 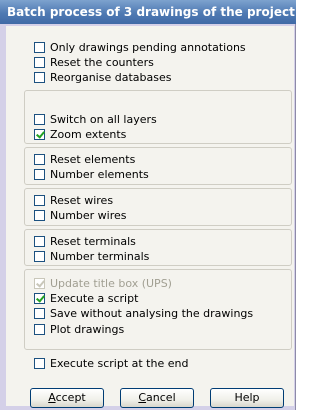 I want to click on option-label: Only drawings pending annotations, so click(x=148, y=47).